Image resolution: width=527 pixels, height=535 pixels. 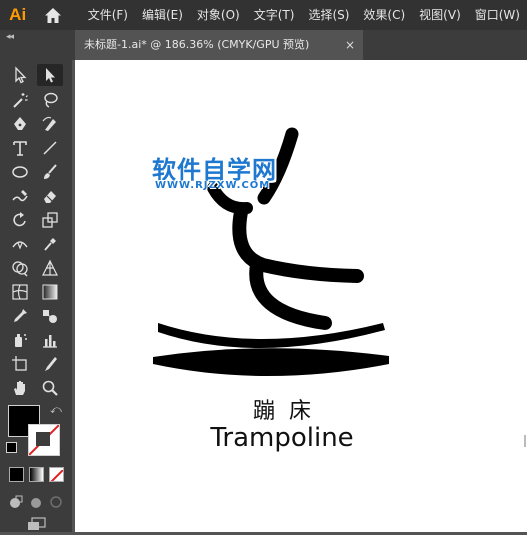 What do you see at coordinates (50, 196) in the screenshot?
I see `eraser-icon` at bounding box center [50, 196].